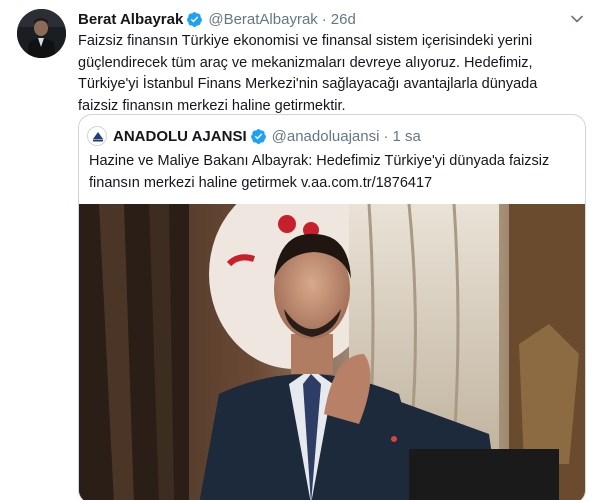 This screenshot has width=602, height=500. Describe the element at coordinates (41, 33) in the screenshot. I see `author-avatar` at that location.